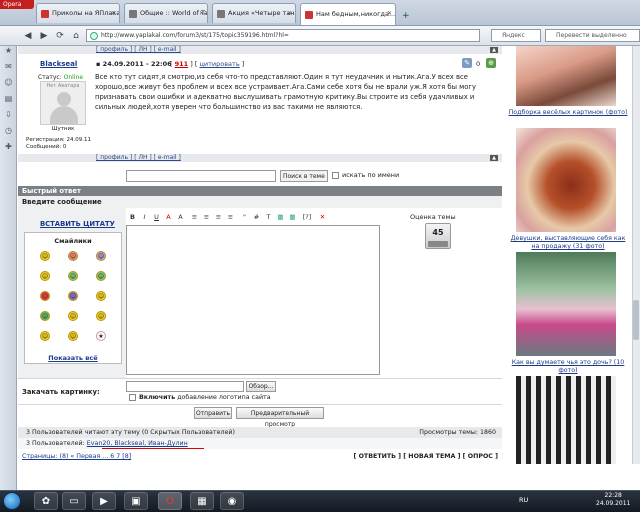 Image resolution: width=640 pixels, height=512 pixels. Describe the element at coordinates (132, 397) in the screenshot. I see `logo-checkbox` at that location.